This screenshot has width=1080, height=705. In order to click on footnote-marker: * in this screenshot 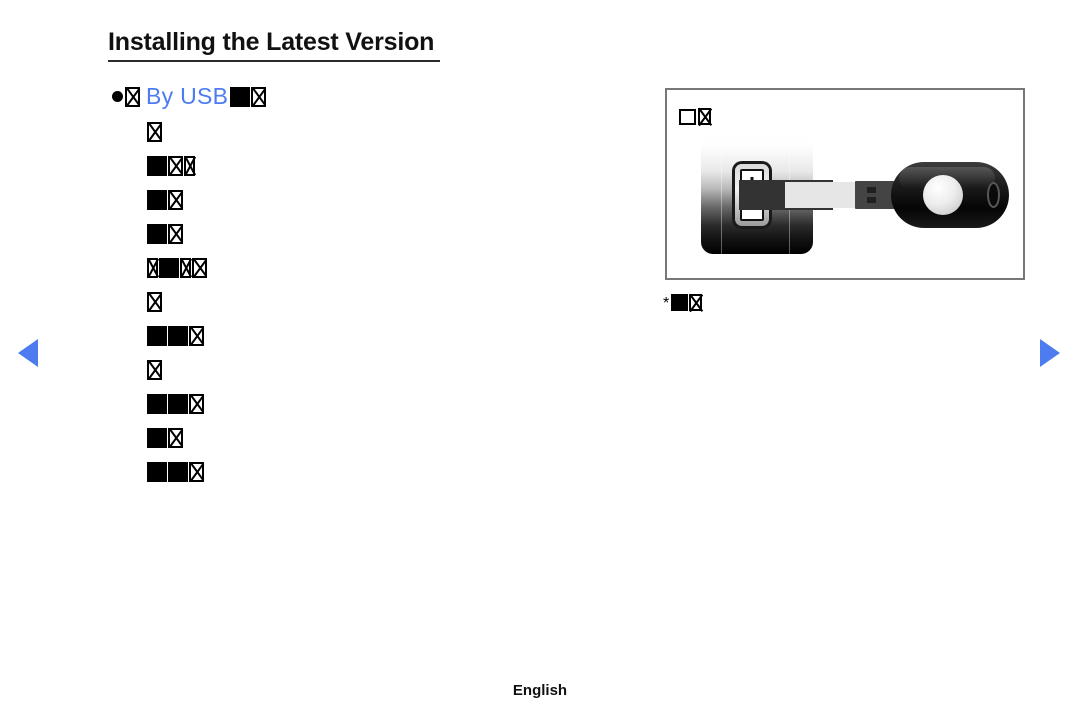, I will do `click(666, 303)`.